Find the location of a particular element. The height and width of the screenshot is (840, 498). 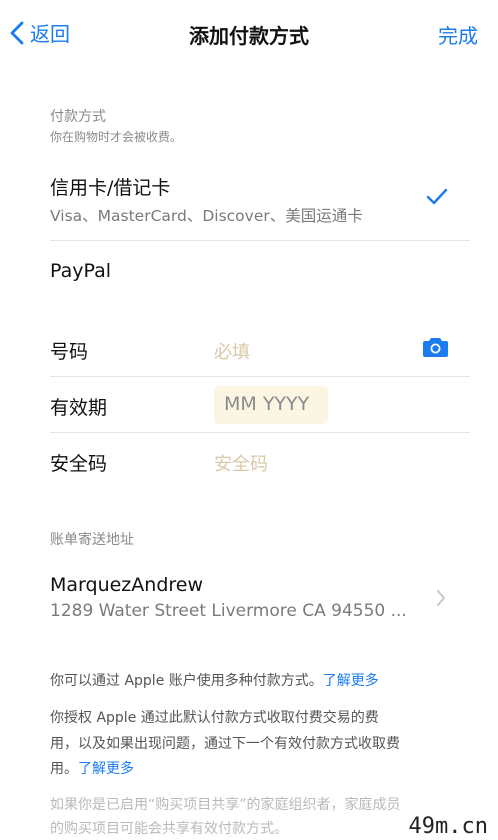

payment-option-paypal: PayPal is located at coordinates (80, 271).